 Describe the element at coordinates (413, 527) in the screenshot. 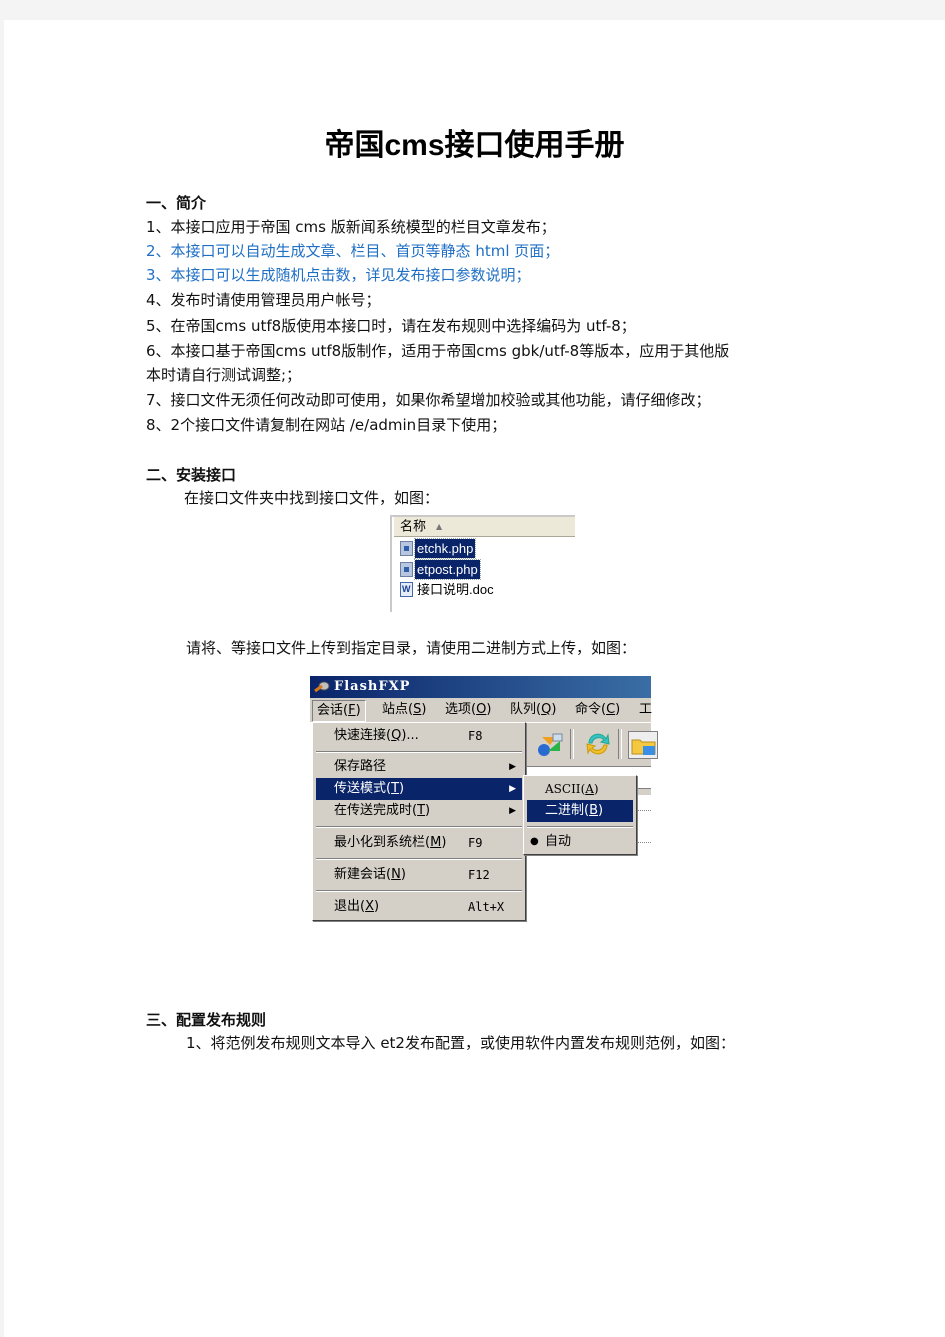

I see `column-header-name: 名称` at that location.